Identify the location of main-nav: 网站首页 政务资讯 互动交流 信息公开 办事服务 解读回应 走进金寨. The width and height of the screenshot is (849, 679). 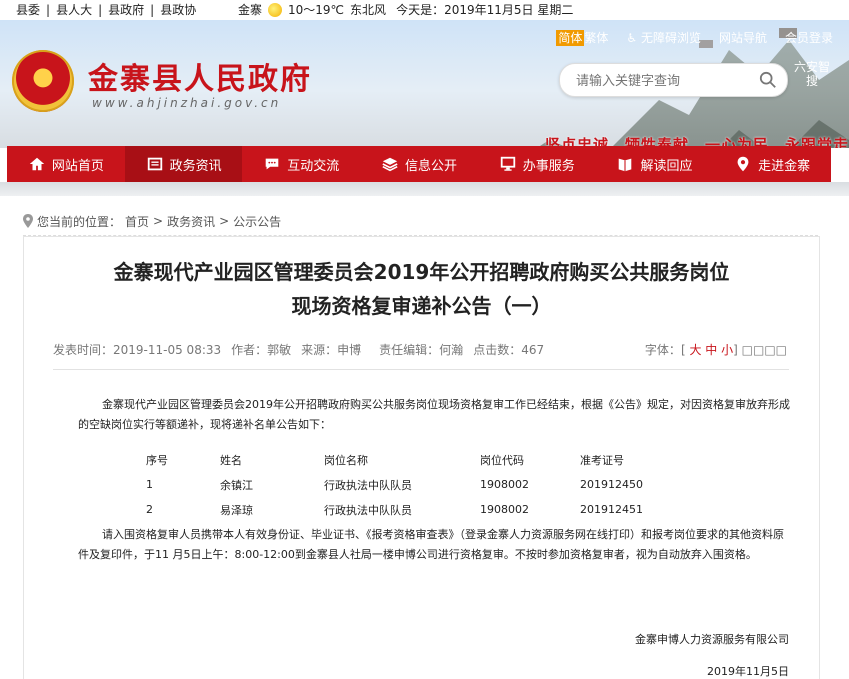
(419, 164).